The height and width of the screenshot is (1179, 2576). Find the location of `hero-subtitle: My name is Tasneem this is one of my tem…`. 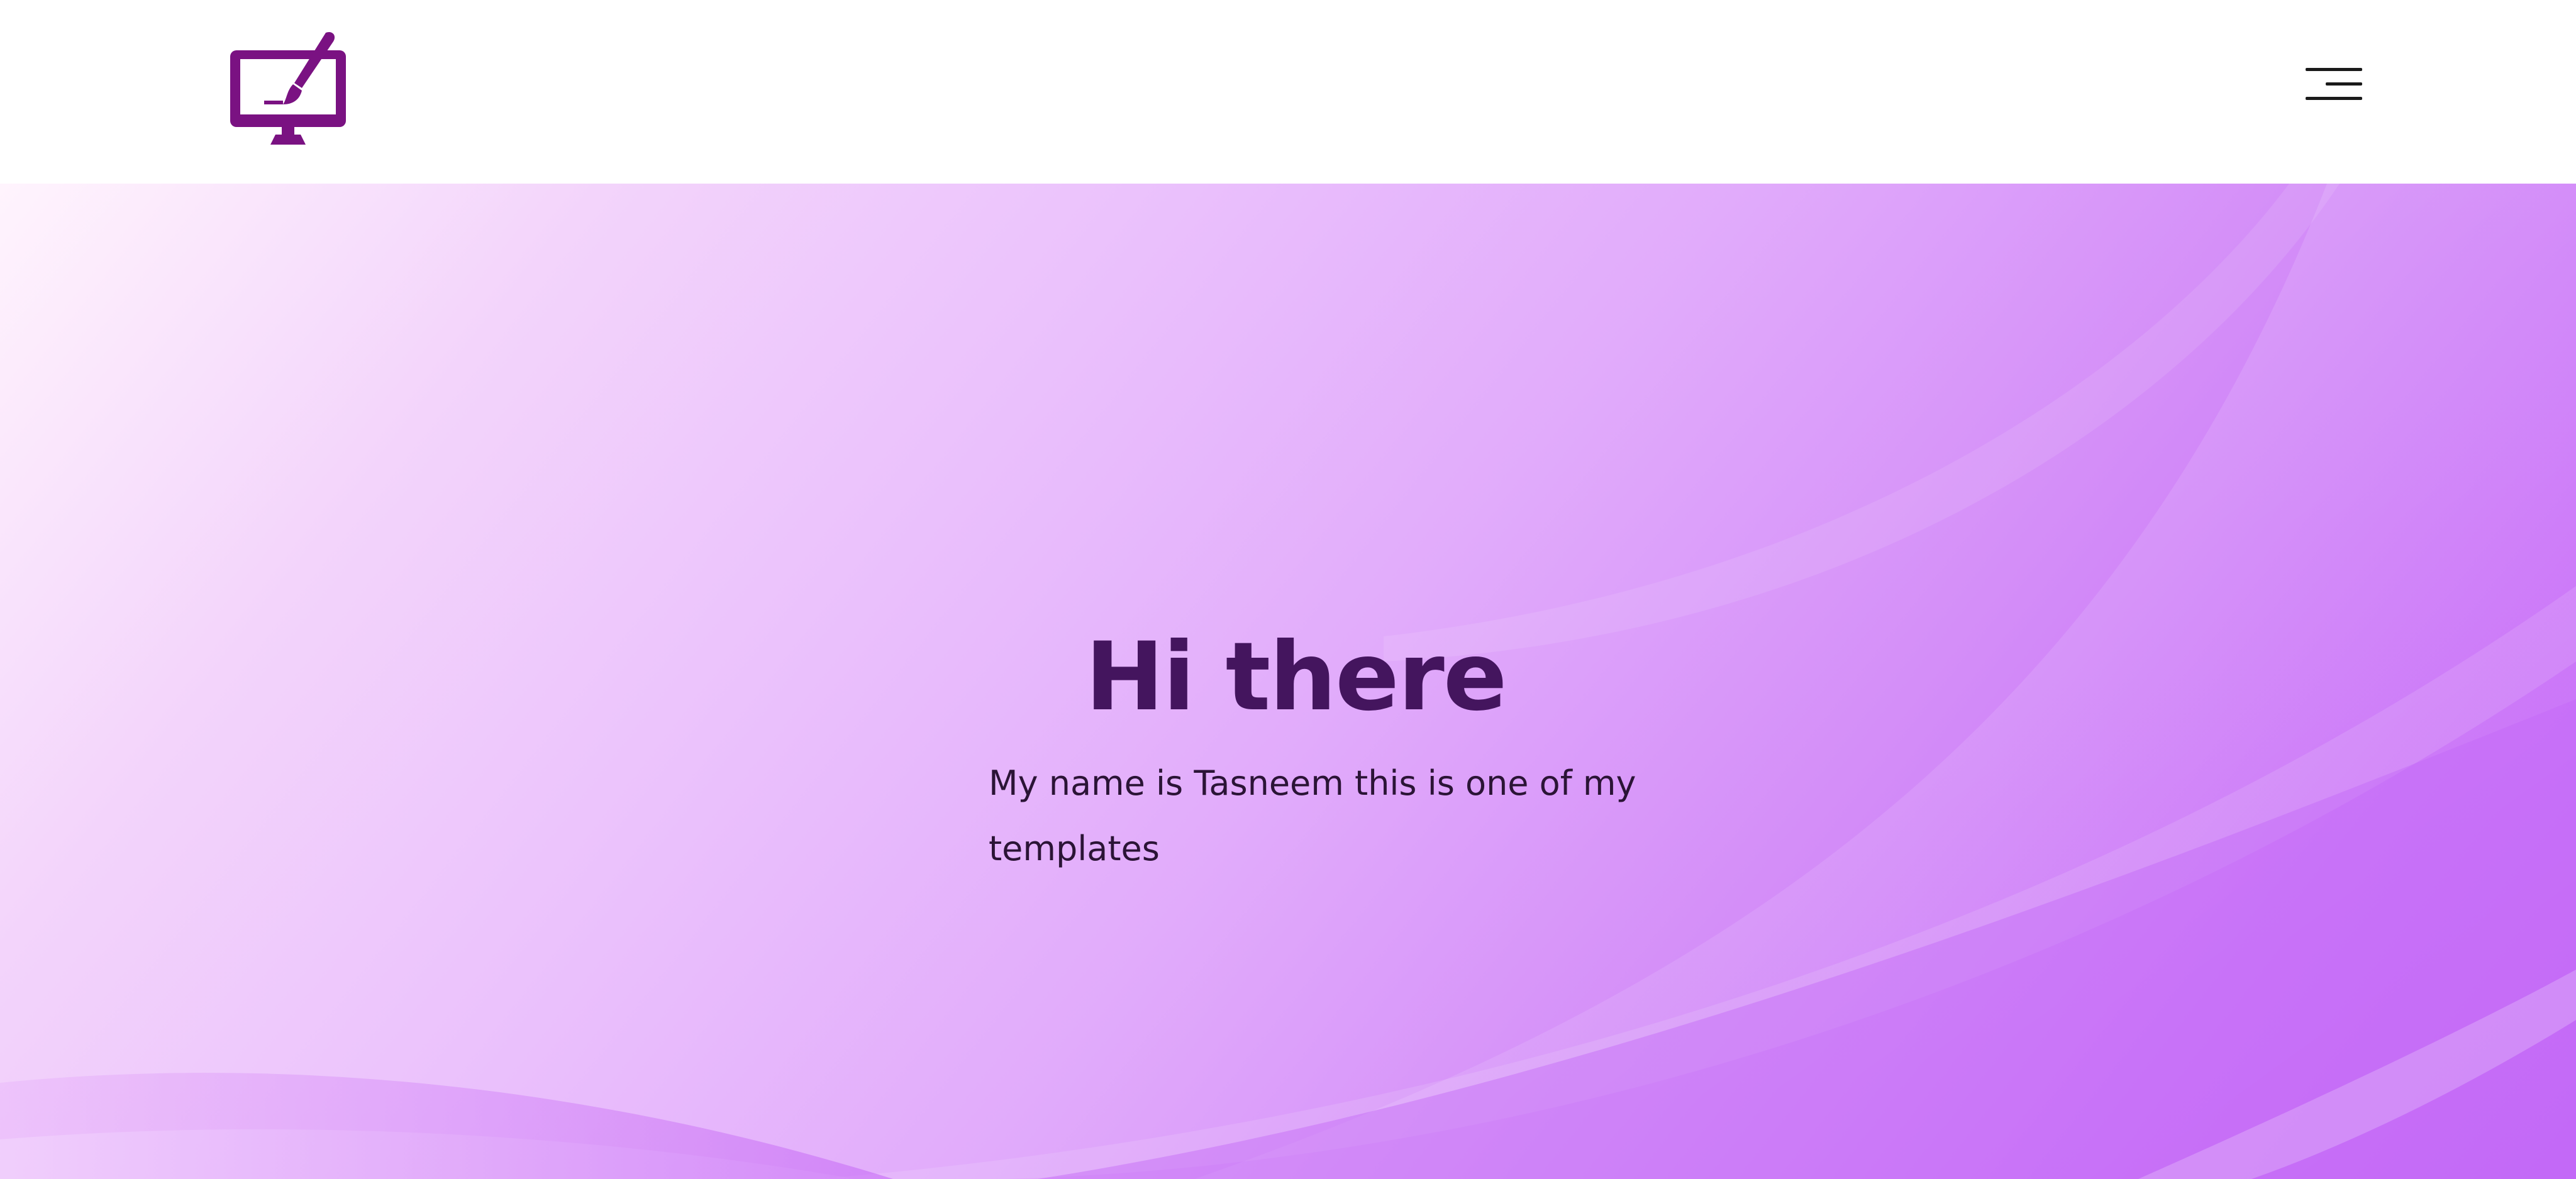

hero-subtitle: My name is Tasneem this is one of my tem… is located at coordinates (1312, 815).